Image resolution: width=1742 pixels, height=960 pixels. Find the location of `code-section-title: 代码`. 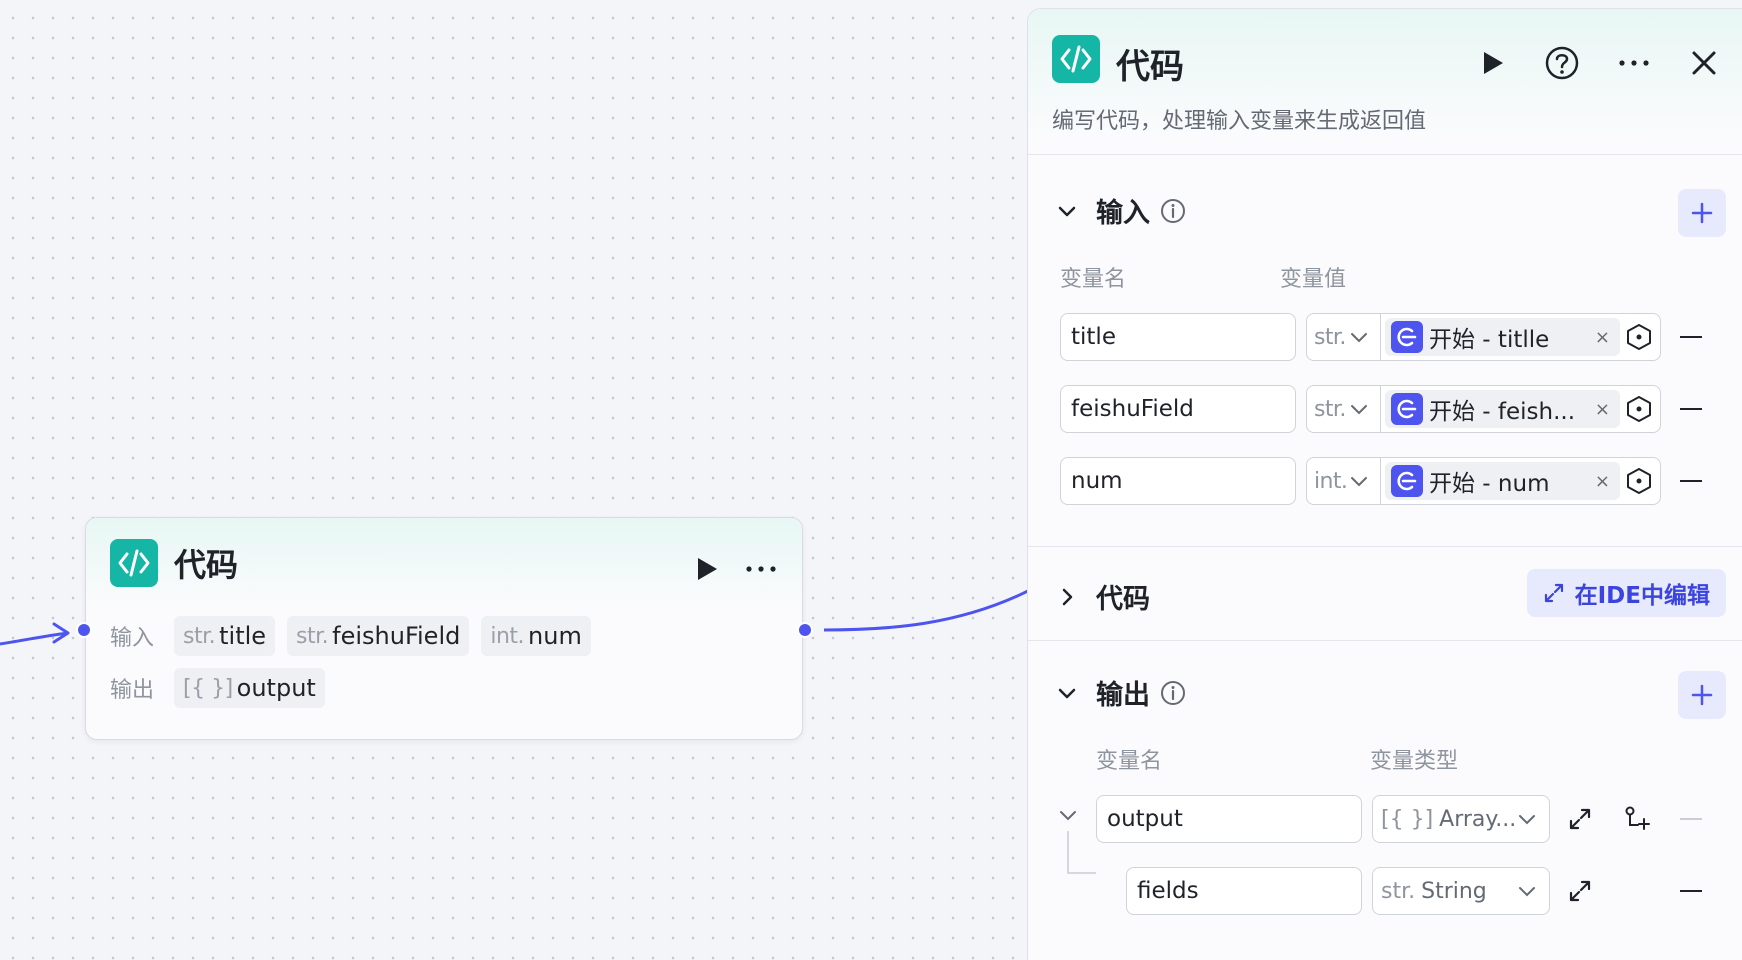

code-section-title: 代码 is located at coordinates (1123, 599).